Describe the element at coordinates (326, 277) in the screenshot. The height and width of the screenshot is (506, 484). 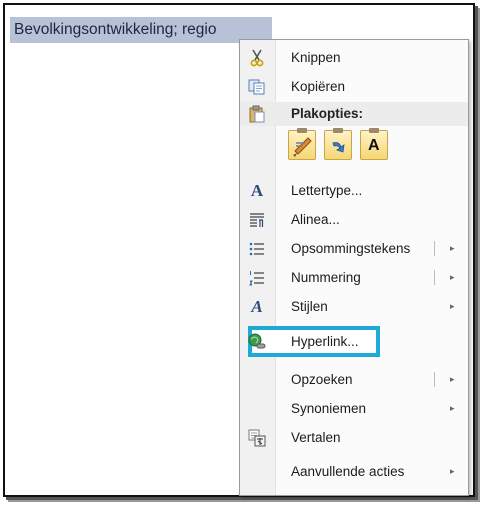
I see `menu-item-label: Nummering` at that location.